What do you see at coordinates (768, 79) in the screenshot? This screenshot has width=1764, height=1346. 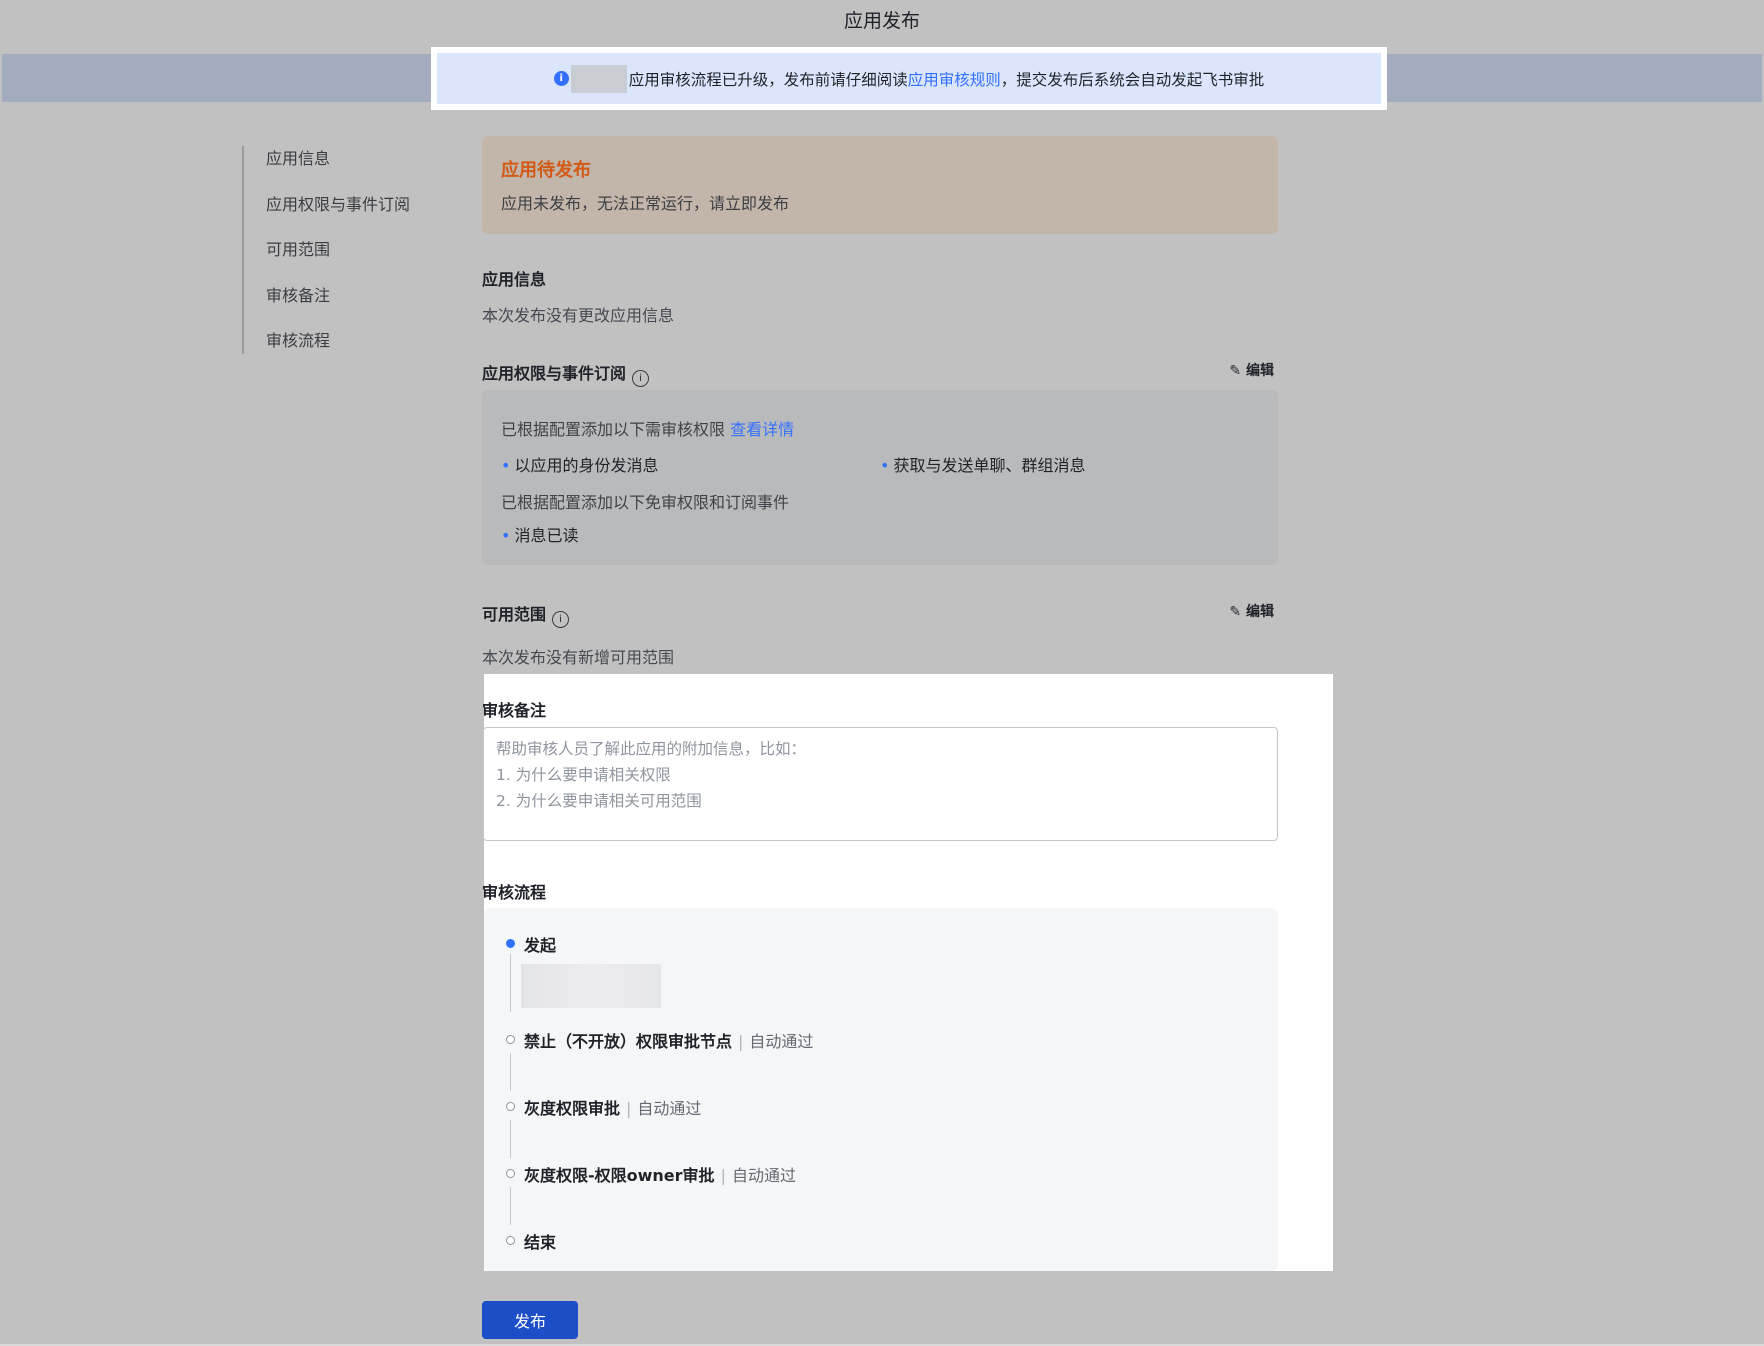 I see `notice-text-before: 应用审核流程已升级，发布前请仔细阅读` at bounding box center [768, 79].